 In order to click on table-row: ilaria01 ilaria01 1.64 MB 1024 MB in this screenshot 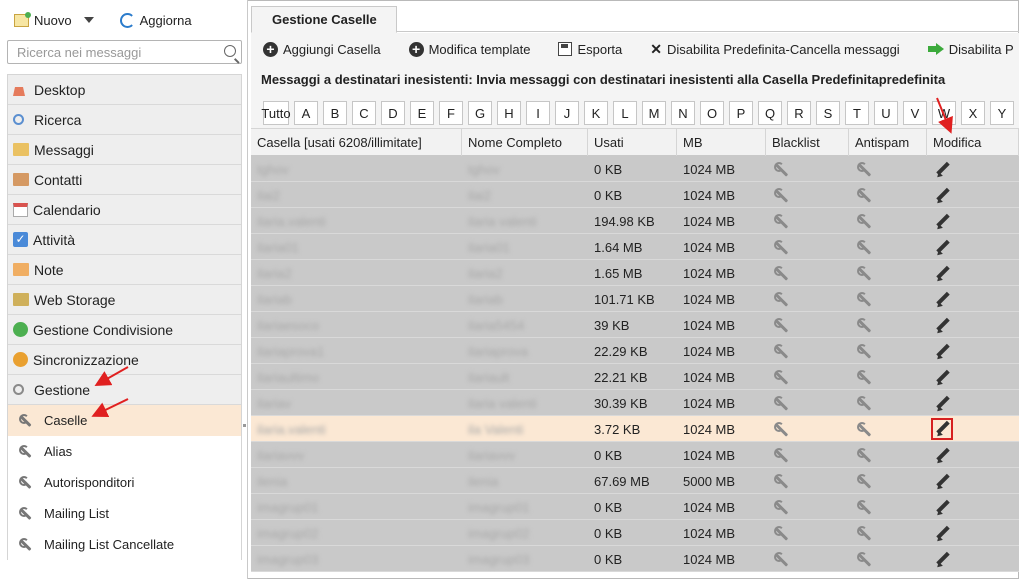, I will do `click(635, 247)`.